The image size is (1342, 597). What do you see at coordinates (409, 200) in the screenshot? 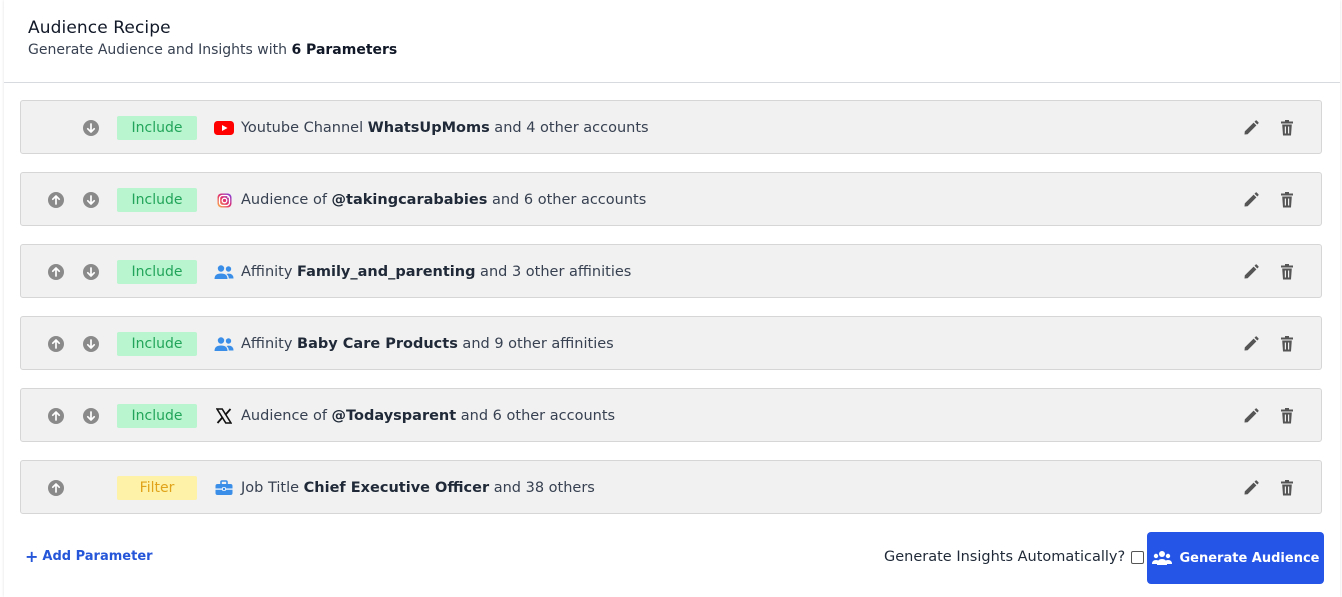
I see `description-highlight: @takingcarababies` at bounding box center [409, 200].